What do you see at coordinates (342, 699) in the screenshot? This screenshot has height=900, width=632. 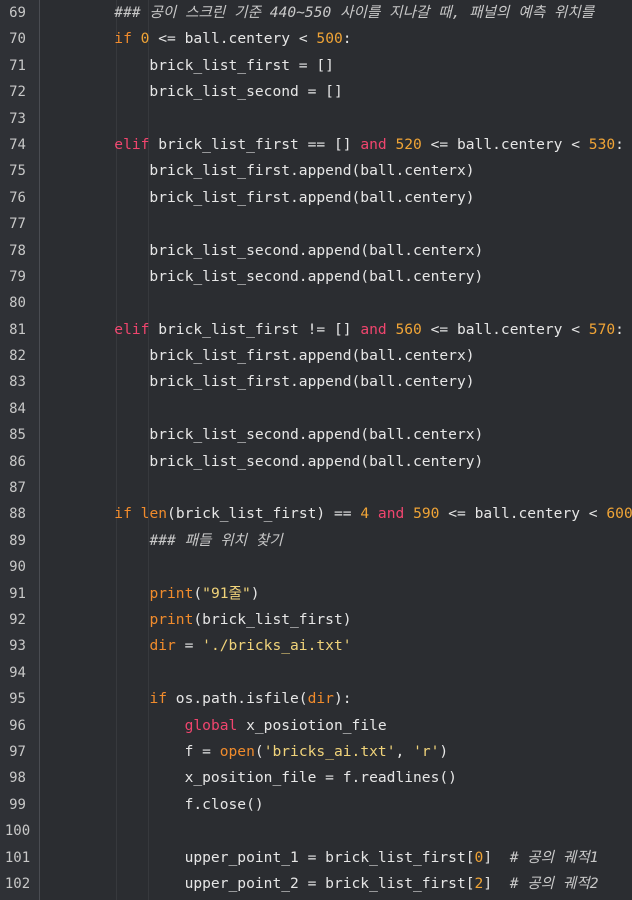 I see `code-token: ):` at bounding box center [342, 699].